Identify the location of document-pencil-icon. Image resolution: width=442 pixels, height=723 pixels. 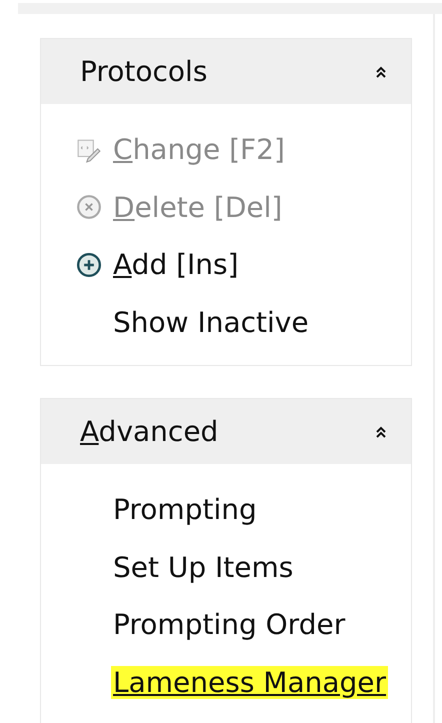
(89, 149).